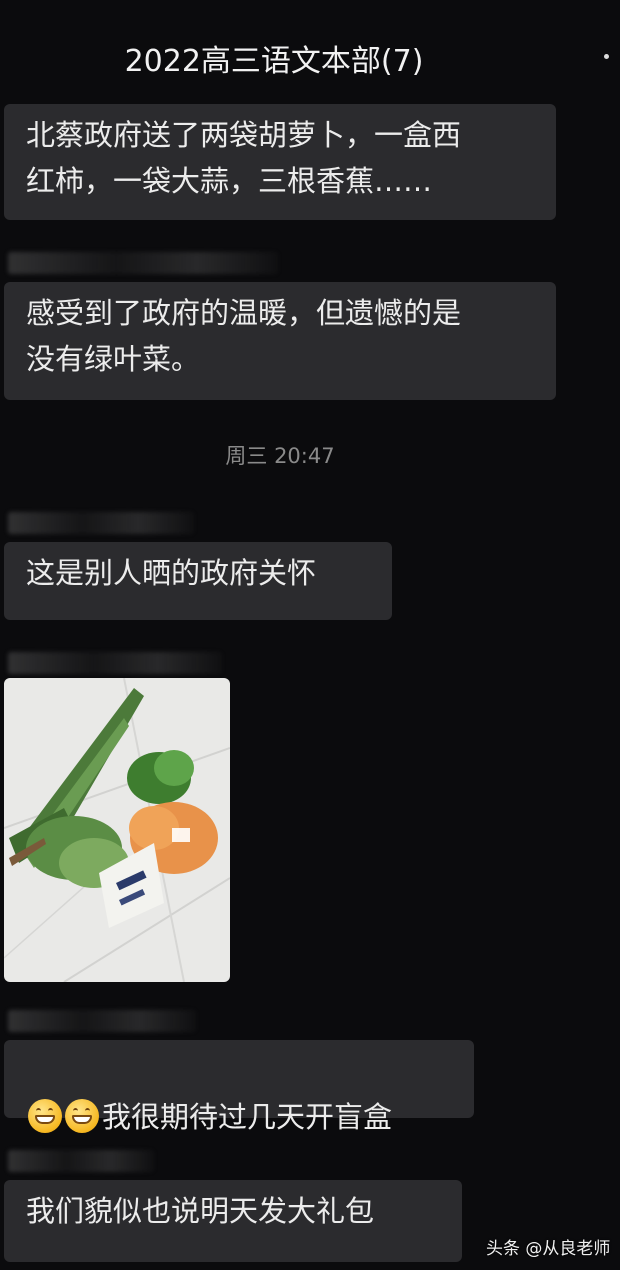  Describe the element at coordinates (233, 1221) in the screenshot. I see `message-bubble: 我们貌似也说明天发大礼包` at that location.